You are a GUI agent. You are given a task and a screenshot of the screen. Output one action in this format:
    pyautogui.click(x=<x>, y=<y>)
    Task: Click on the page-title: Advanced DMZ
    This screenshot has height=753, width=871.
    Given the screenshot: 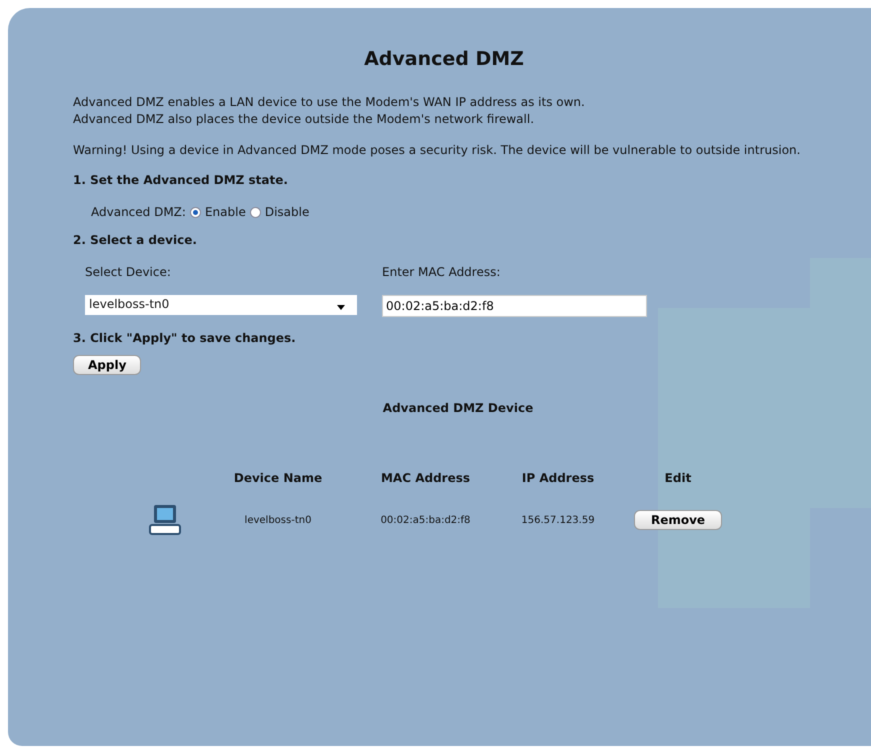 What is the action you would take?
    pyautogui.click(x=444, y=59)
    